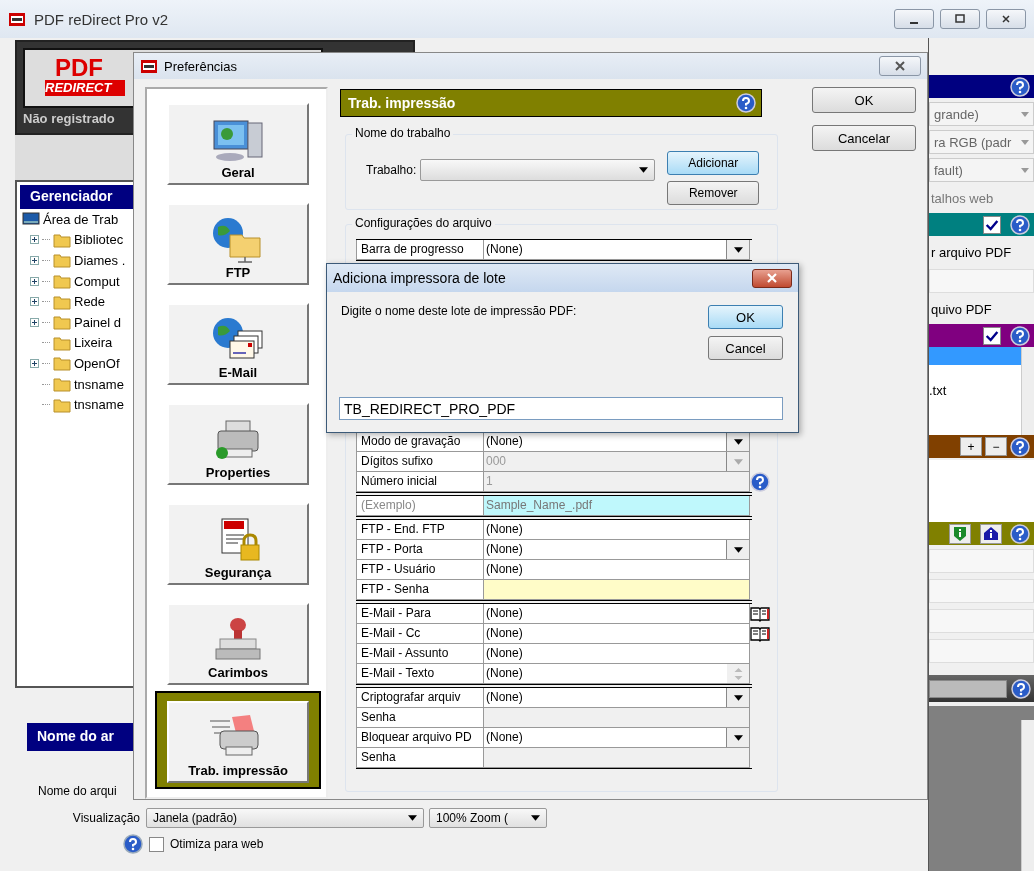 The image size is (1034, 871). What do you see at coordinates (914, 23) in the screenshot?
I see `minimize-icon` at bounding box center [914, 23].